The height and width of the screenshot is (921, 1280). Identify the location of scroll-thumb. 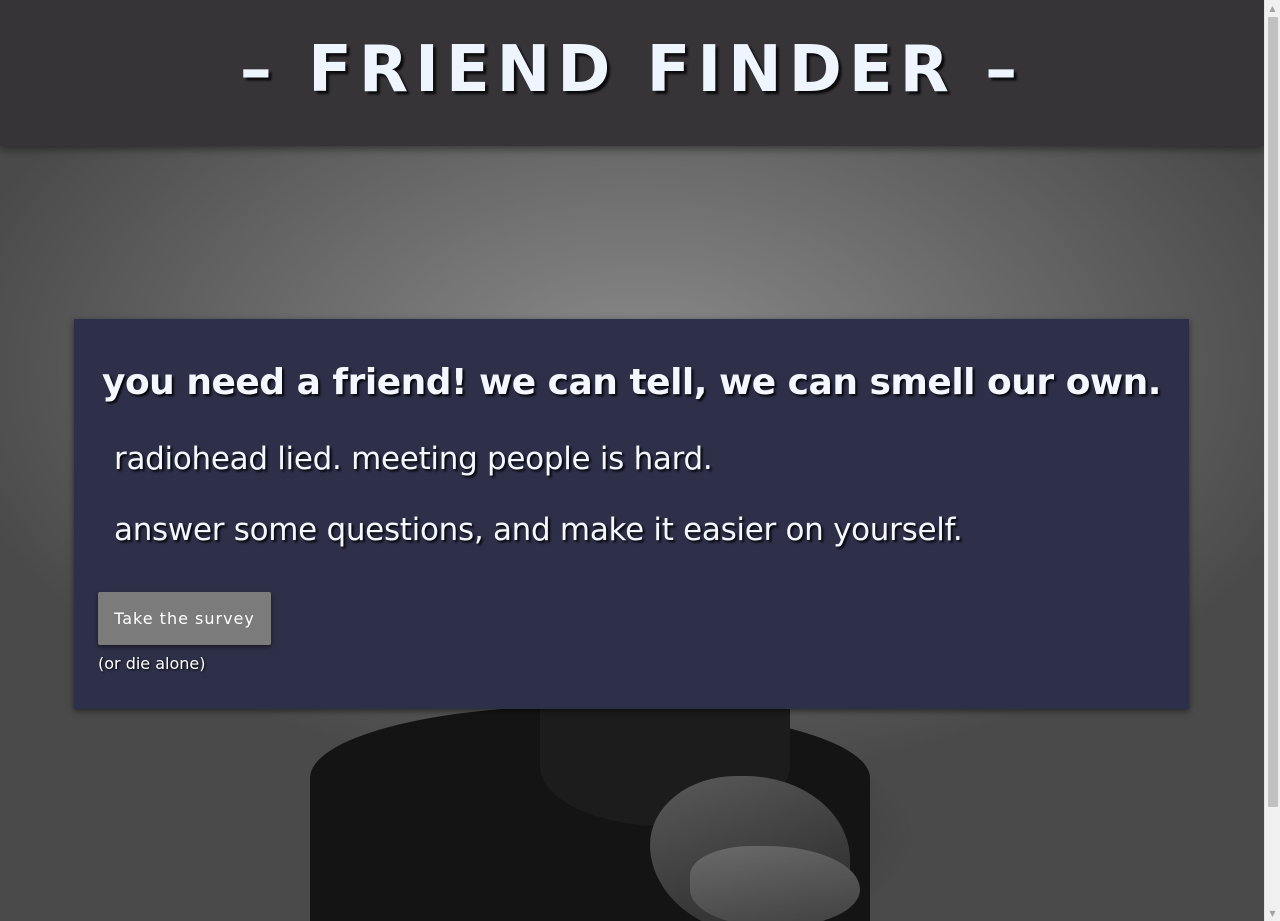
(1273, 412).